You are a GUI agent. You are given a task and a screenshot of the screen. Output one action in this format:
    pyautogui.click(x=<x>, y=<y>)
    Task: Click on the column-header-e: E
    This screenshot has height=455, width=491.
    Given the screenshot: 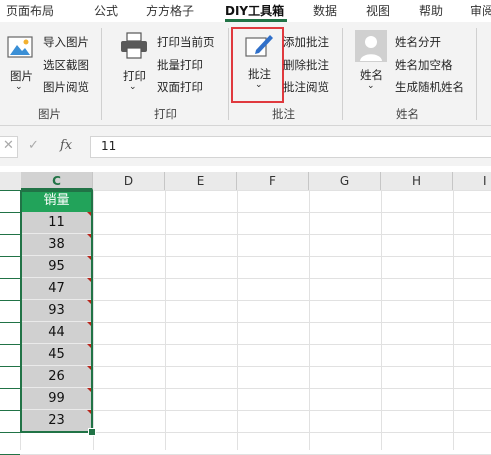 What is the action you would take?
    pyautogui.click(x=201, y=181)
    